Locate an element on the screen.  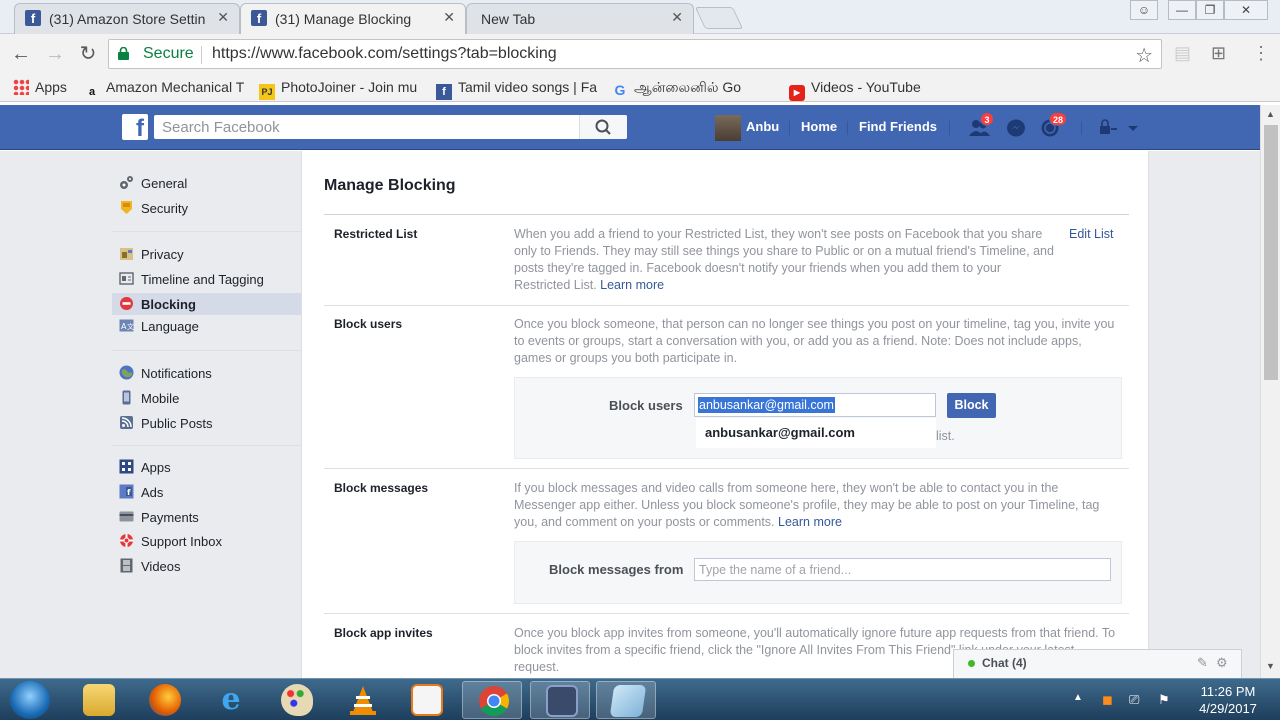
bookmark-youtube: ▶ Videos - YouTube is located at coordinates (855, 90).